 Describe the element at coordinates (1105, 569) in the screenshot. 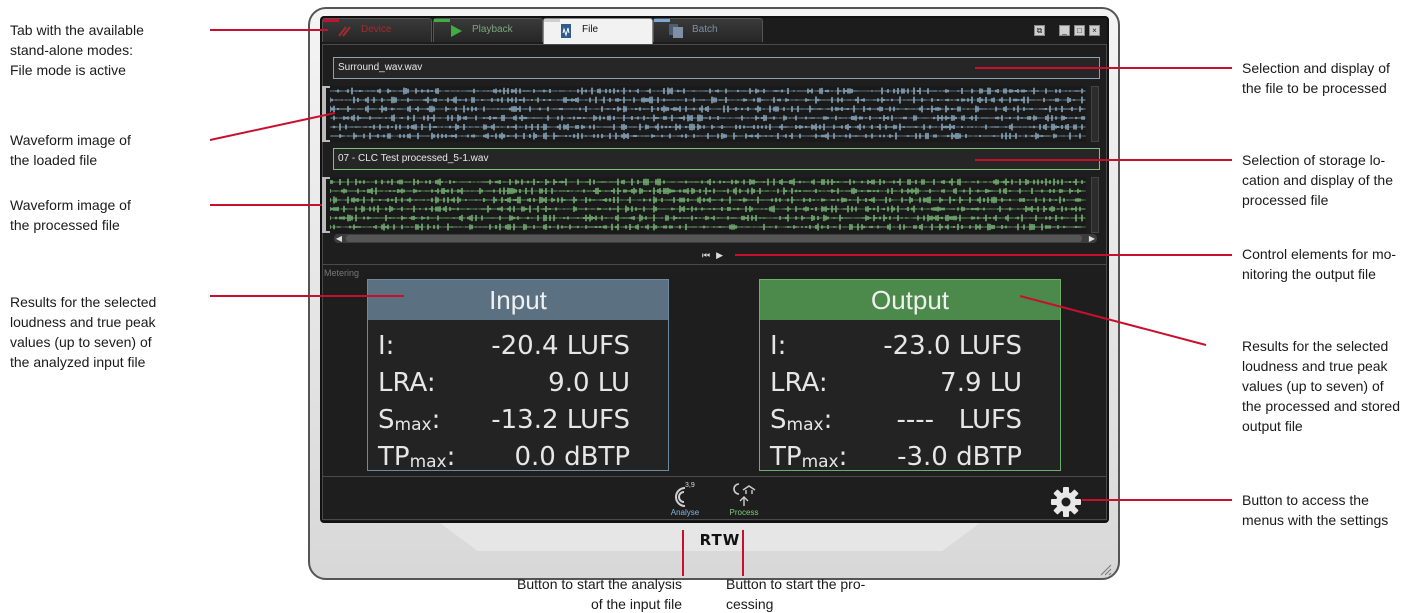

I see `resize-grip-icon` at that location.